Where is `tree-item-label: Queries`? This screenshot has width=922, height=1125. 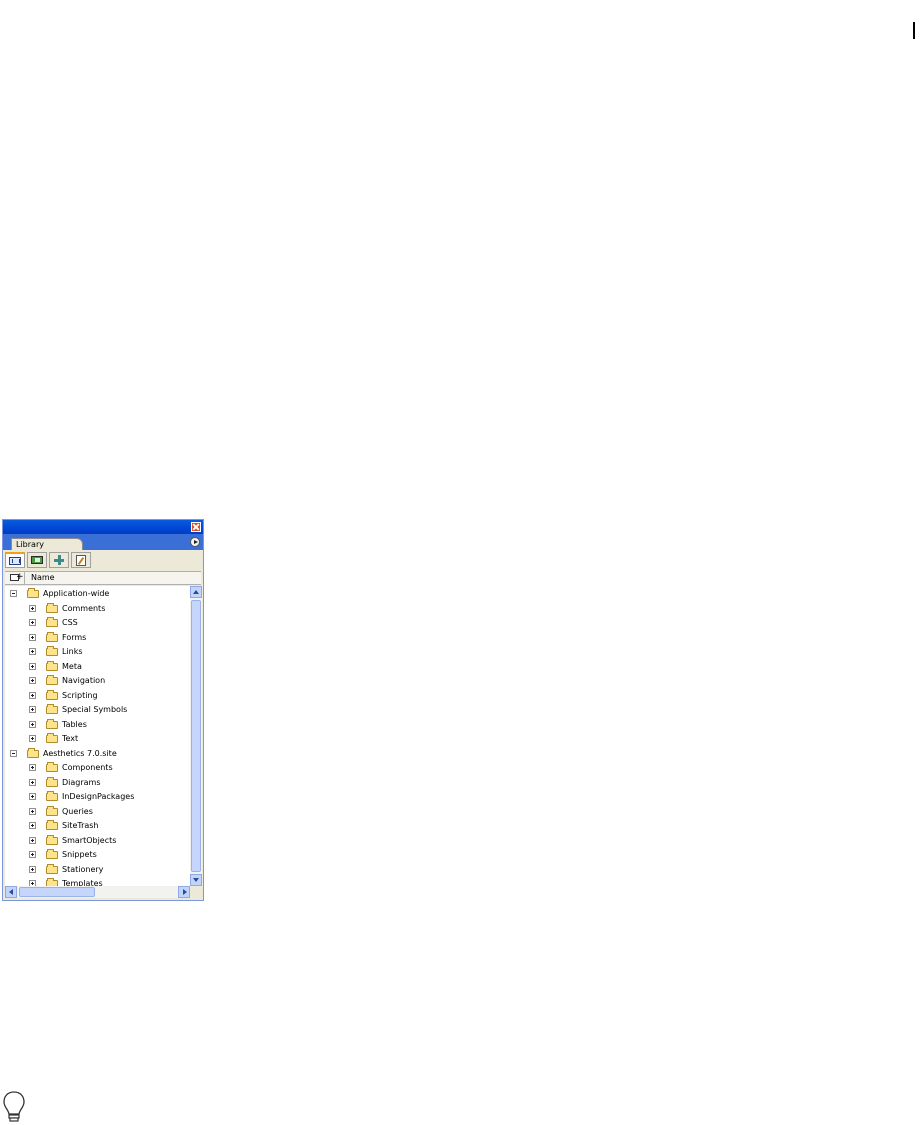 tree-item-label: Queries is located at coordinates (77, 811).